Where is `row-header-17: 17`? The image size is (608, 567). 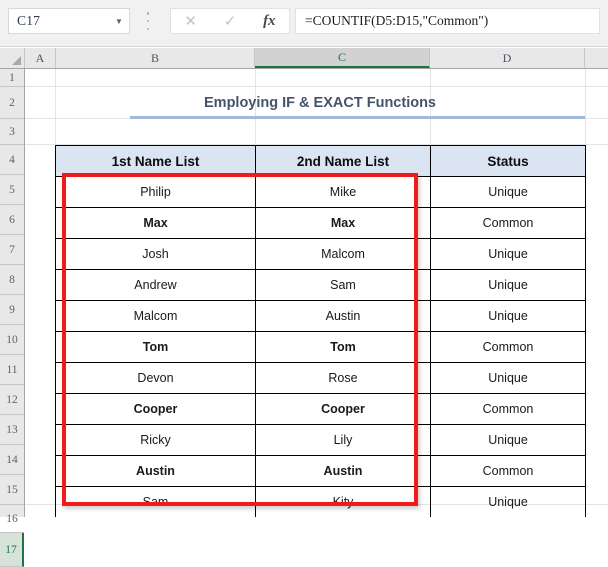 row-header-17: 17 is located at coordinates (12, 550).